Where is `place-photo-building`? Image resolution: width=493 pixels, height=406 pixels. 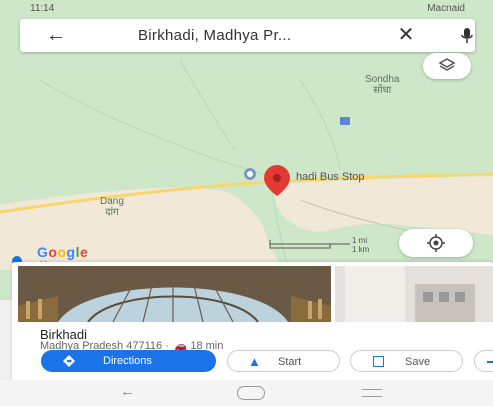 place-photo-building is located at coordinates (414, 294).